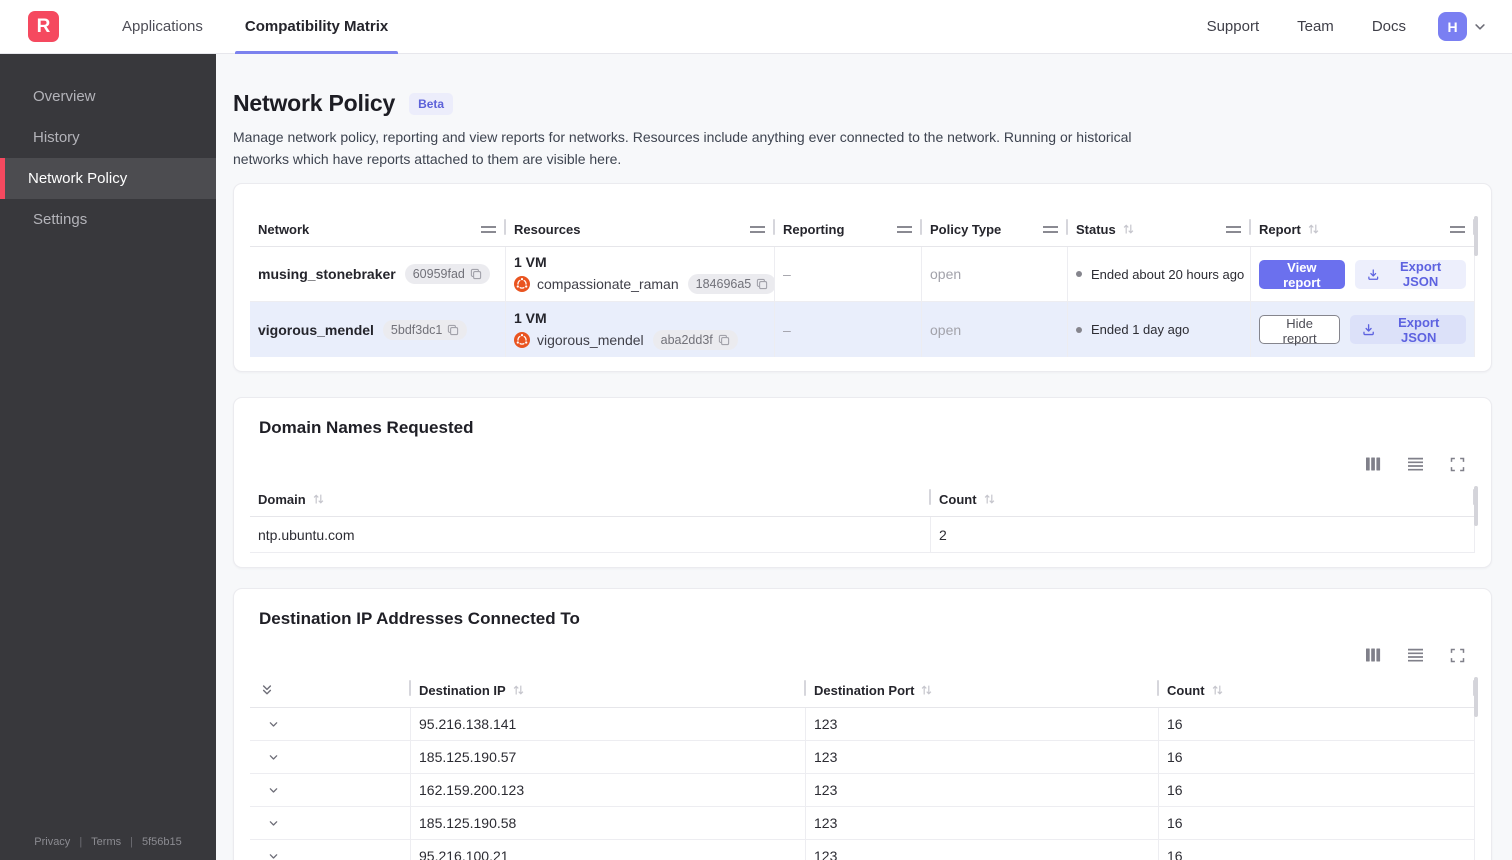 The width and height of the screenshot is (1512, 860). I want to click on sidebar-item-settings: Settings, so click(108, 219).